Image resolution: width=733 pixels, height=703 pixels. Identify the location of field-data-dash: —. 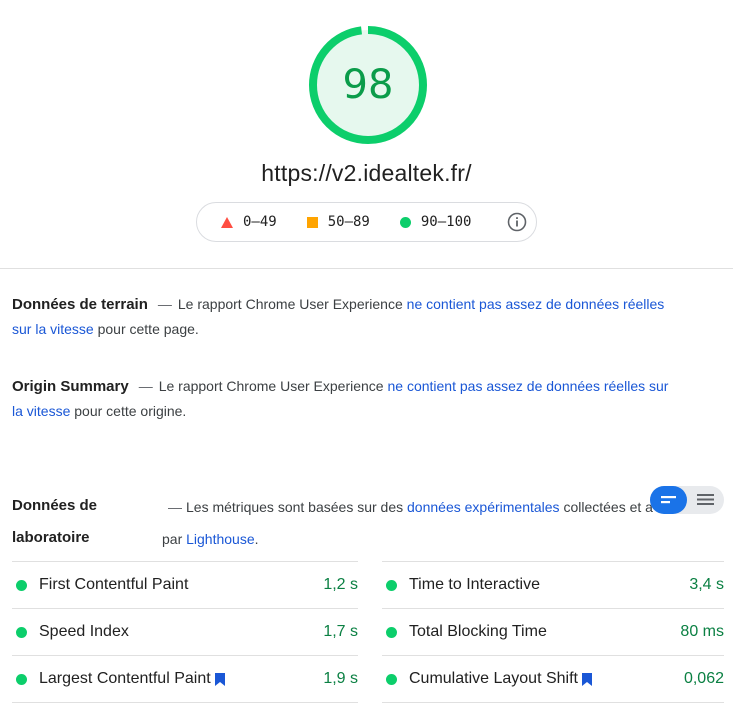
(164, 304).